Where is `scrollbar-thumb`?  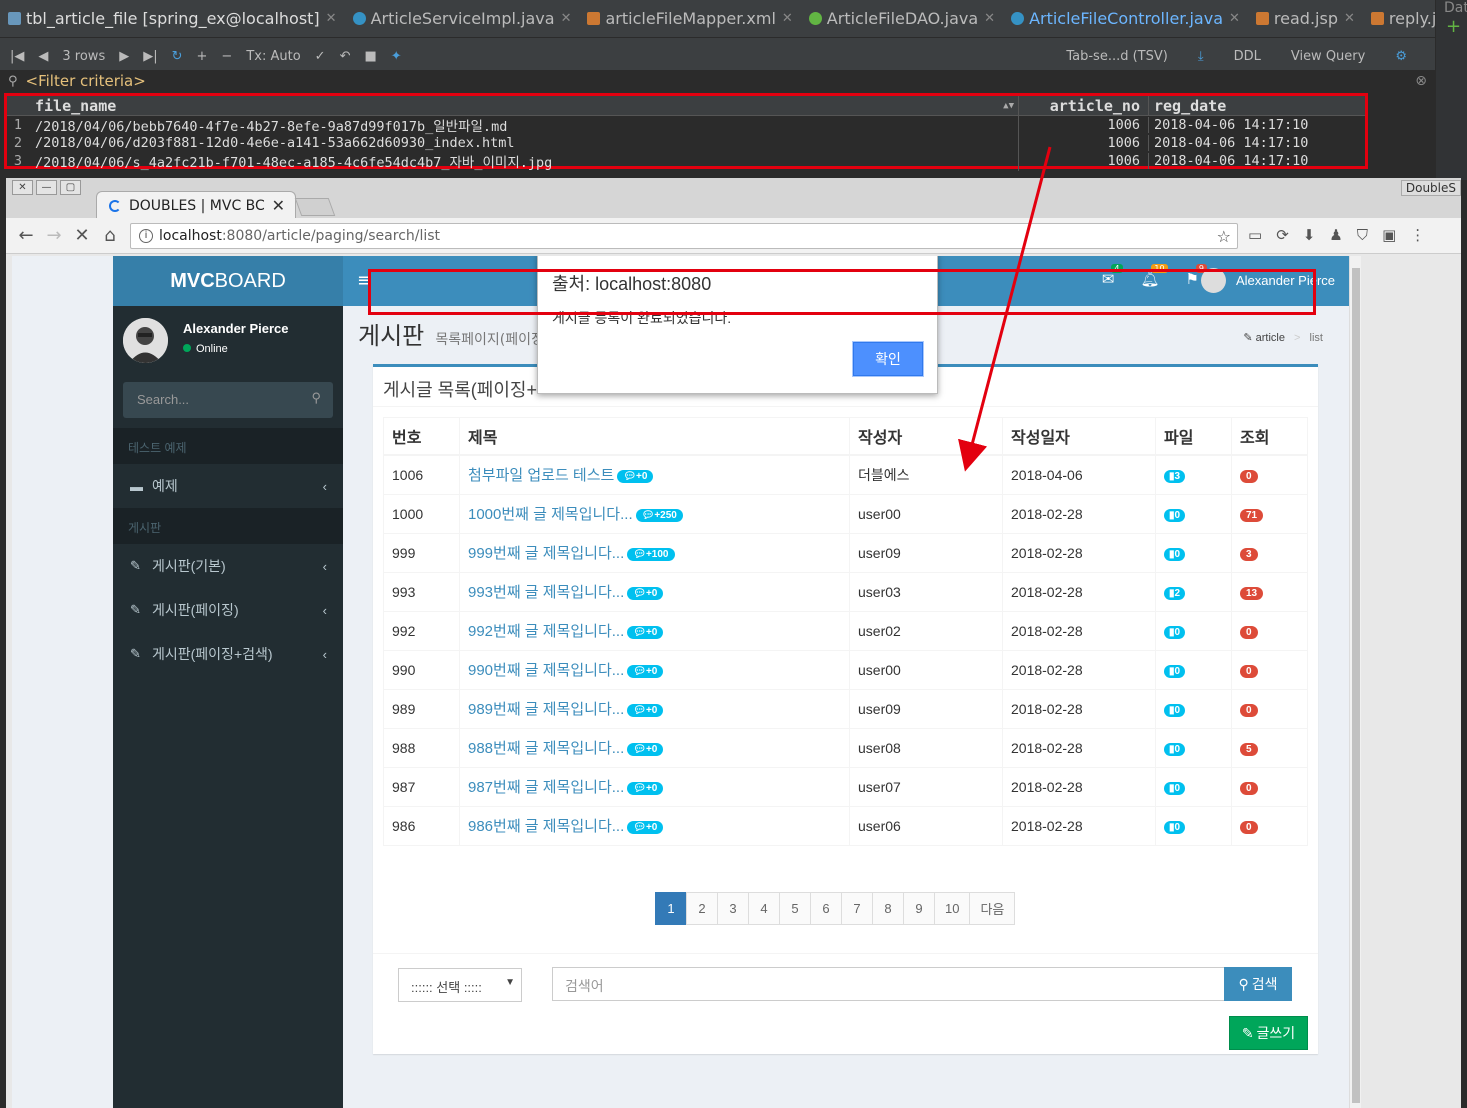
scrollbar-thumb is located at coordinates (1356, 685).